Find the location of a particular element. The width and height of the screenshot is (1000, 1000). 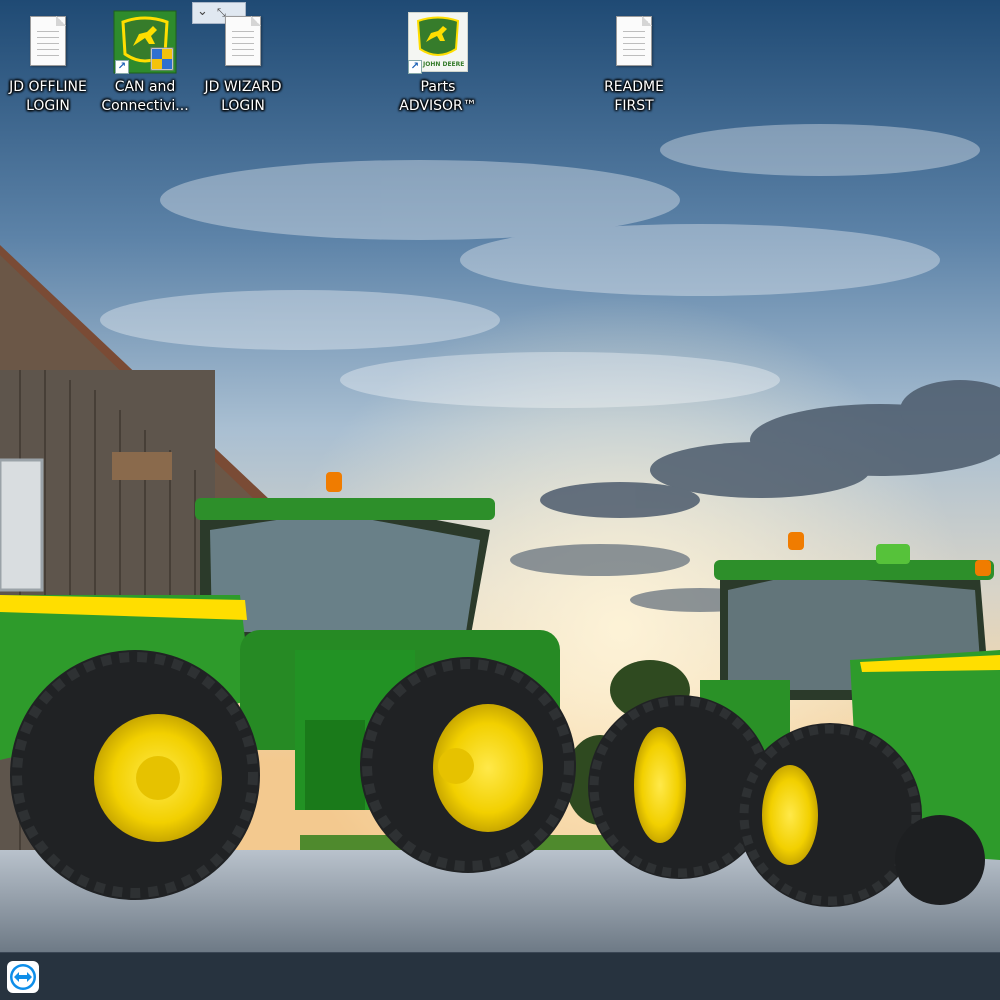

desktop-icon-parts-advisor: JOHN DEERE ↗ Parts ADVISOR™ is located at coordinates (438, 63).